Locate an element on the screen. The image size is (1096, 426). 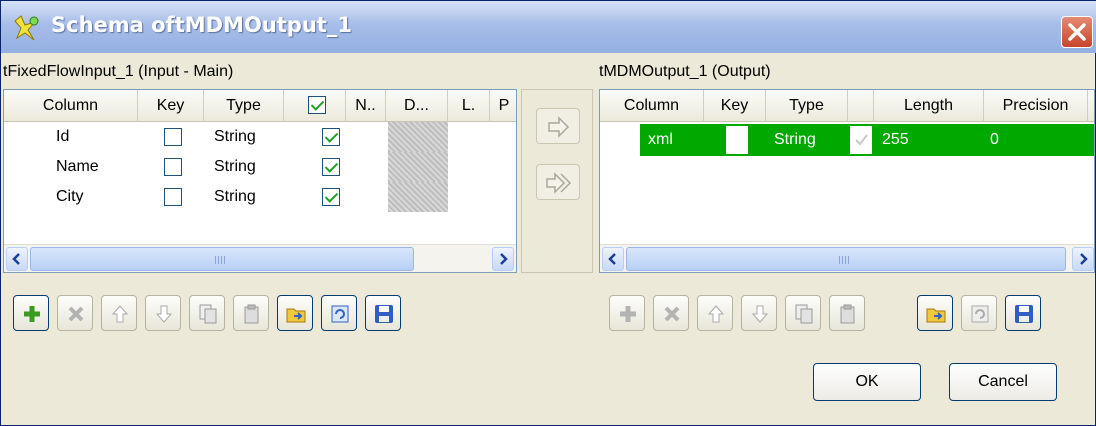
col-header-nullable is located at coordinates (861, 106).